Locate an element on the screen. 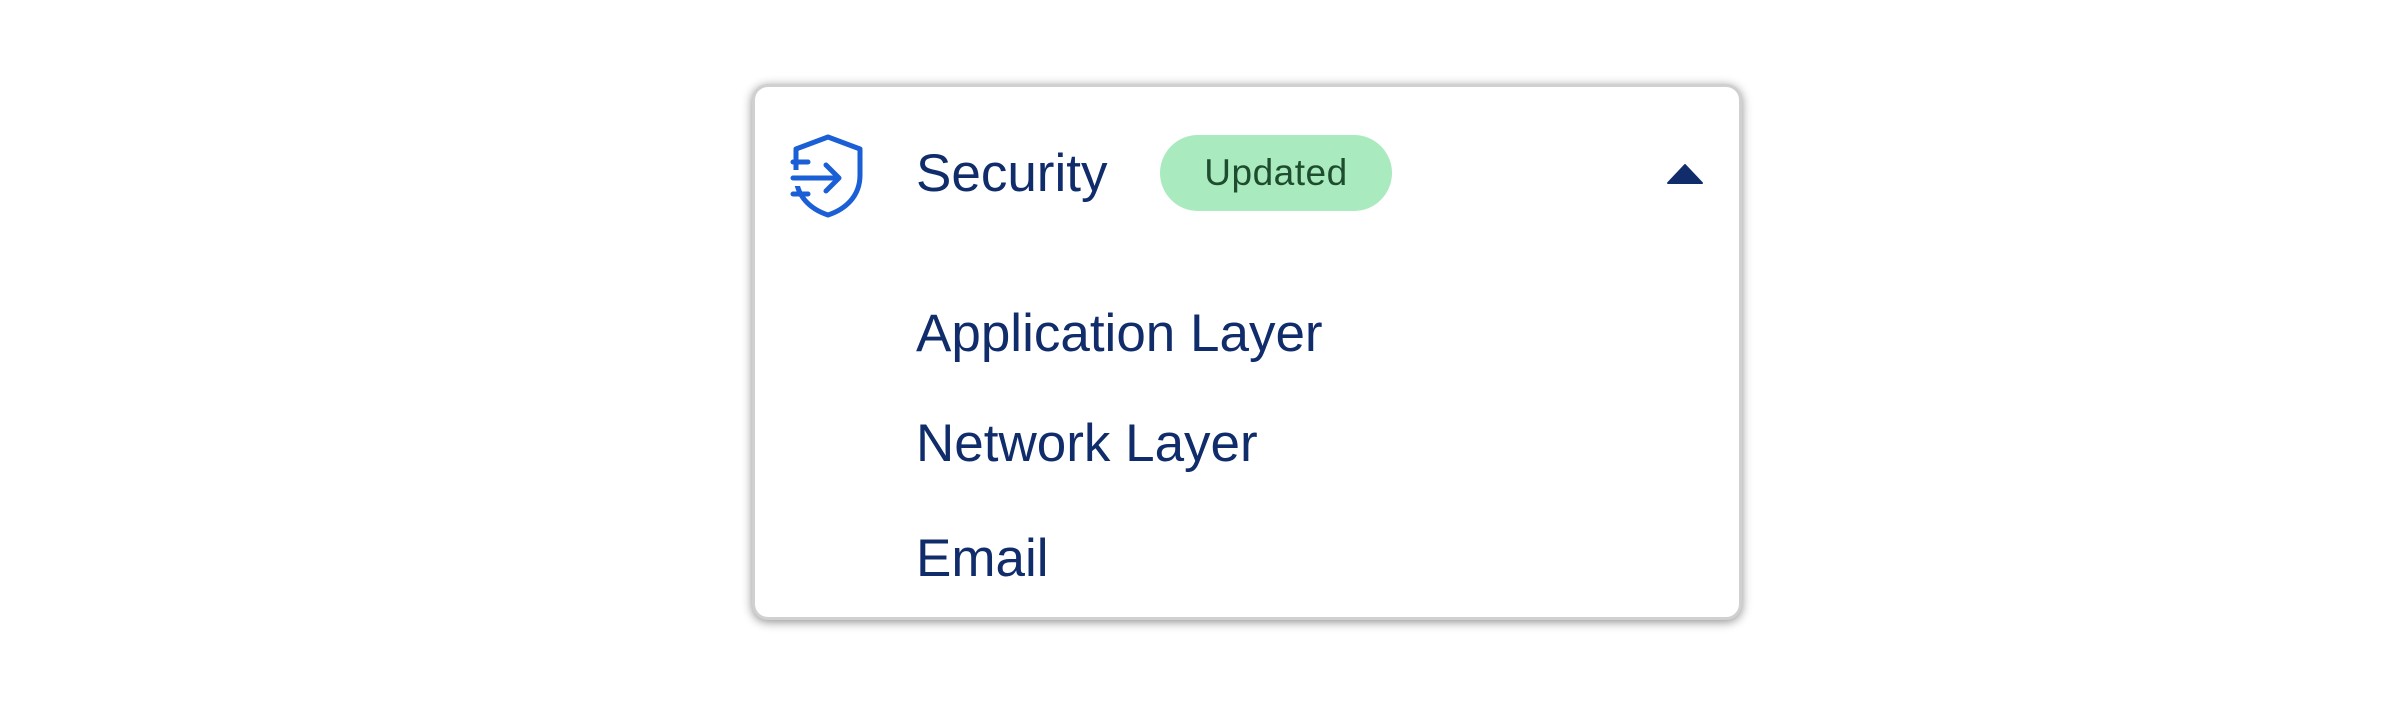 The image size is (2400, 704). caret-up-icon is located at coordinates (1685, 175).